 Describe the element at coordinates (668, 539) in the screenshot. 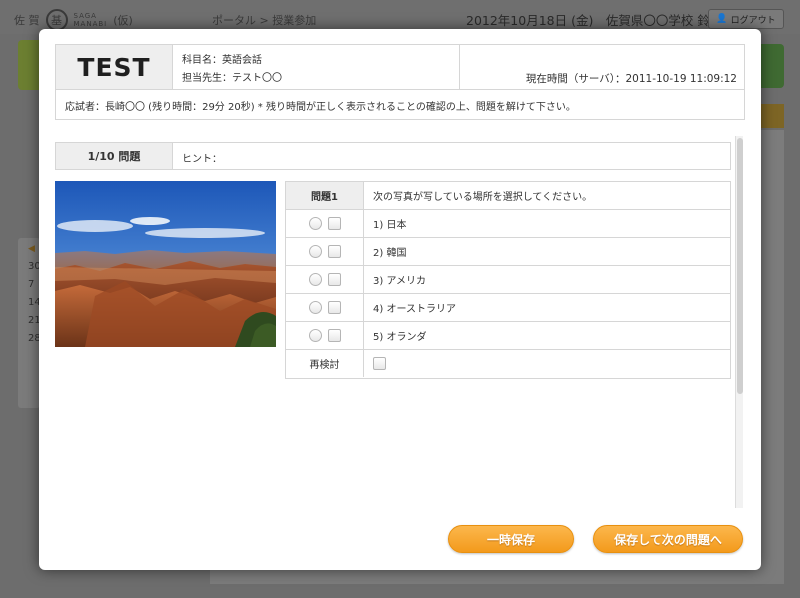

I see `save-next-button: 保存して次の問題へ` at that location.